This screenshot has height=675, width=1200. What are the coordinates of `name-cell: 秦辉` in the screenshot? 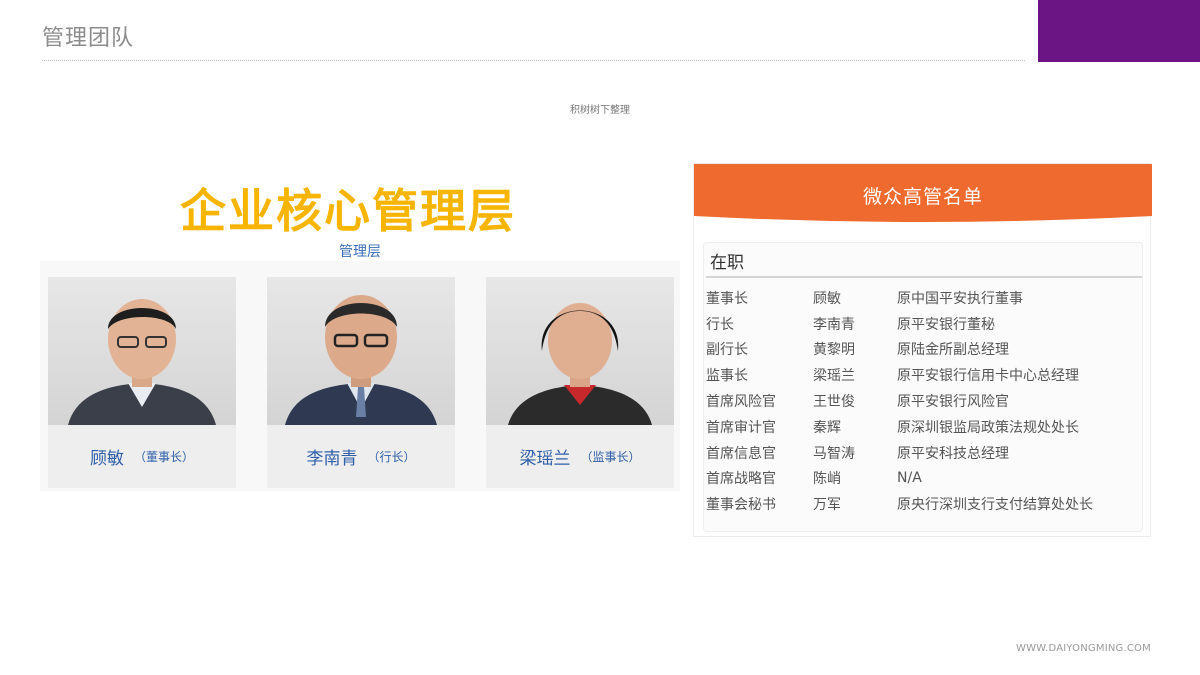 It's located at (827, 427).